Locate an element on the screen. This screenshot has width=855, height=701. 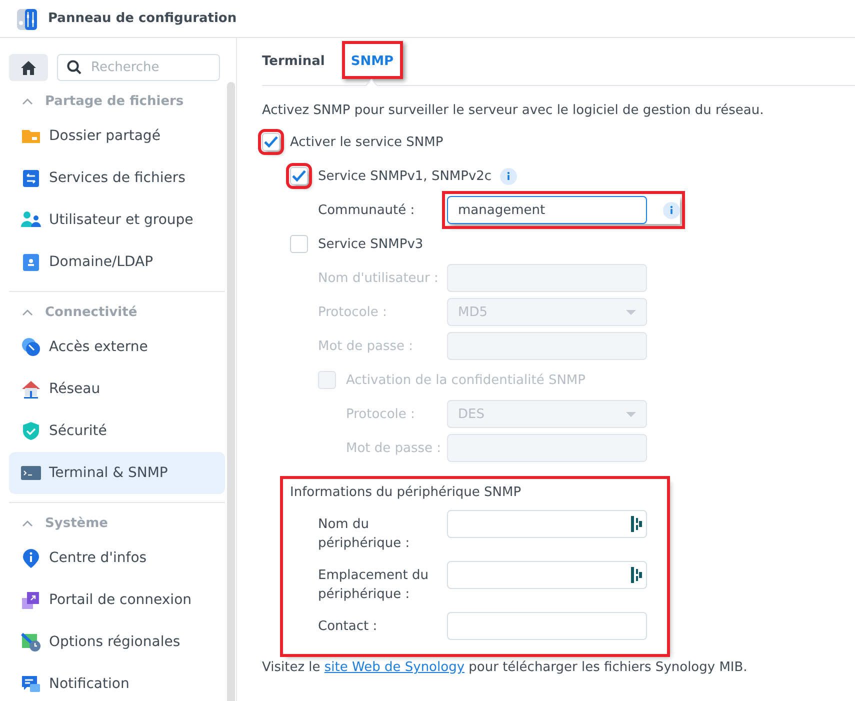
tab: Terminal is located at coordinates (296, 60).